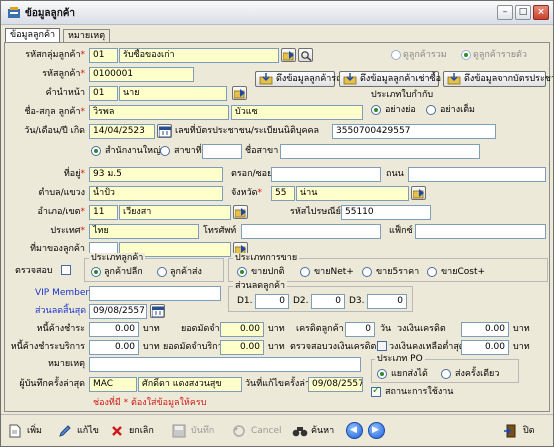 The image size is (554, 447). I want to click on search-button: ค้นหา, so click(314, 431).